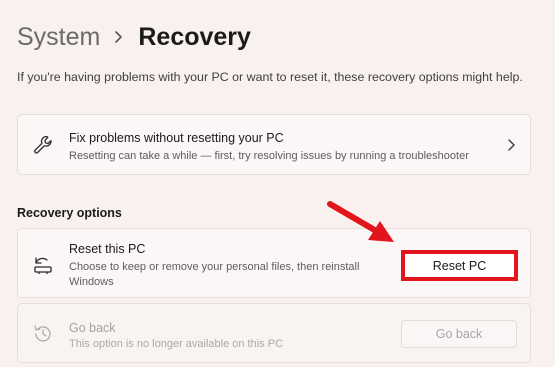 This screenshot has width=555, height=367. I want to click on recovery-options-heading: Recovery options, so click(69, 213).